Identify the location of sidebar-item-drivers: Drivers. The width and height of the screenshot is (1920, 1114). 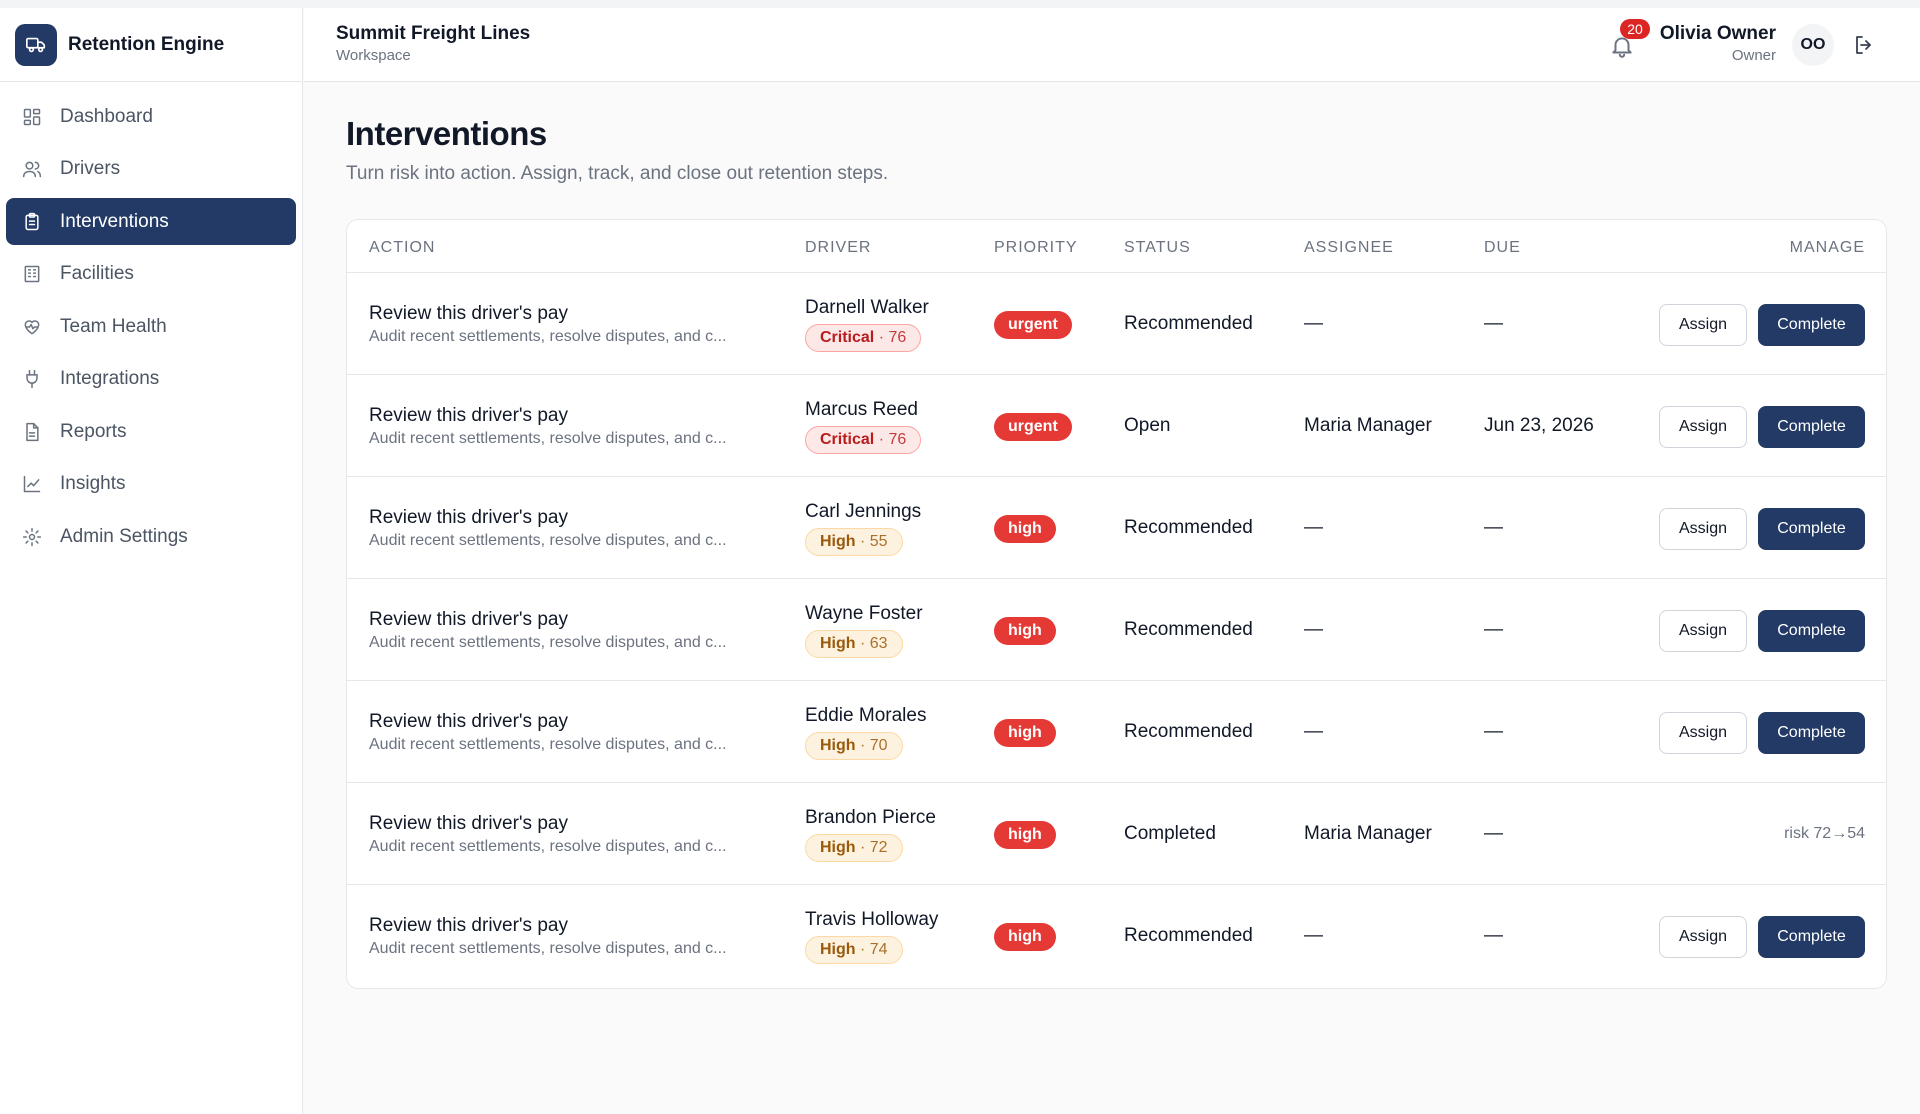
(151, 169).